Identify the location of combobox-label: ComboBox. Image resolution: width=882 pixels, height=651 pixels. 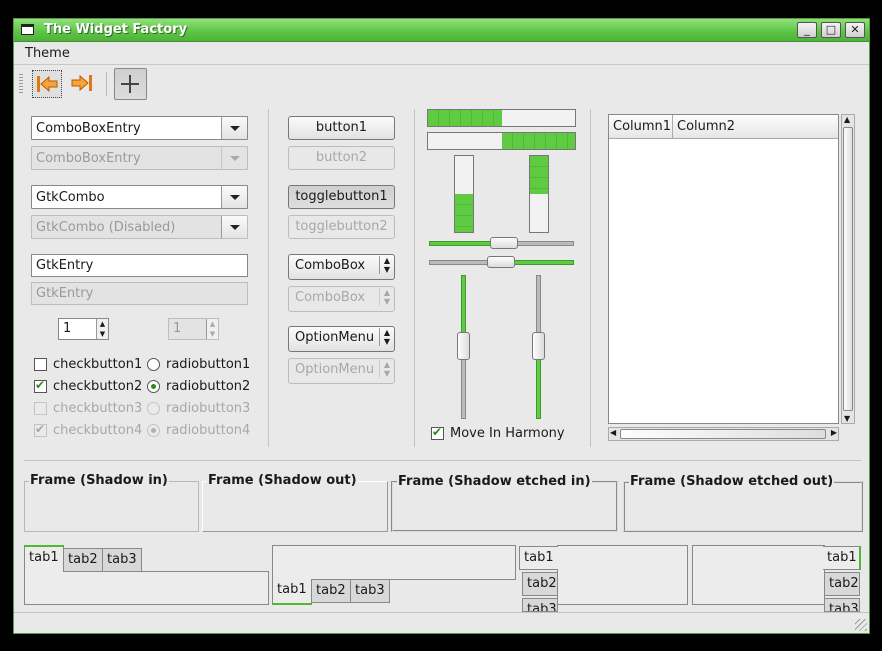
(330, 265).